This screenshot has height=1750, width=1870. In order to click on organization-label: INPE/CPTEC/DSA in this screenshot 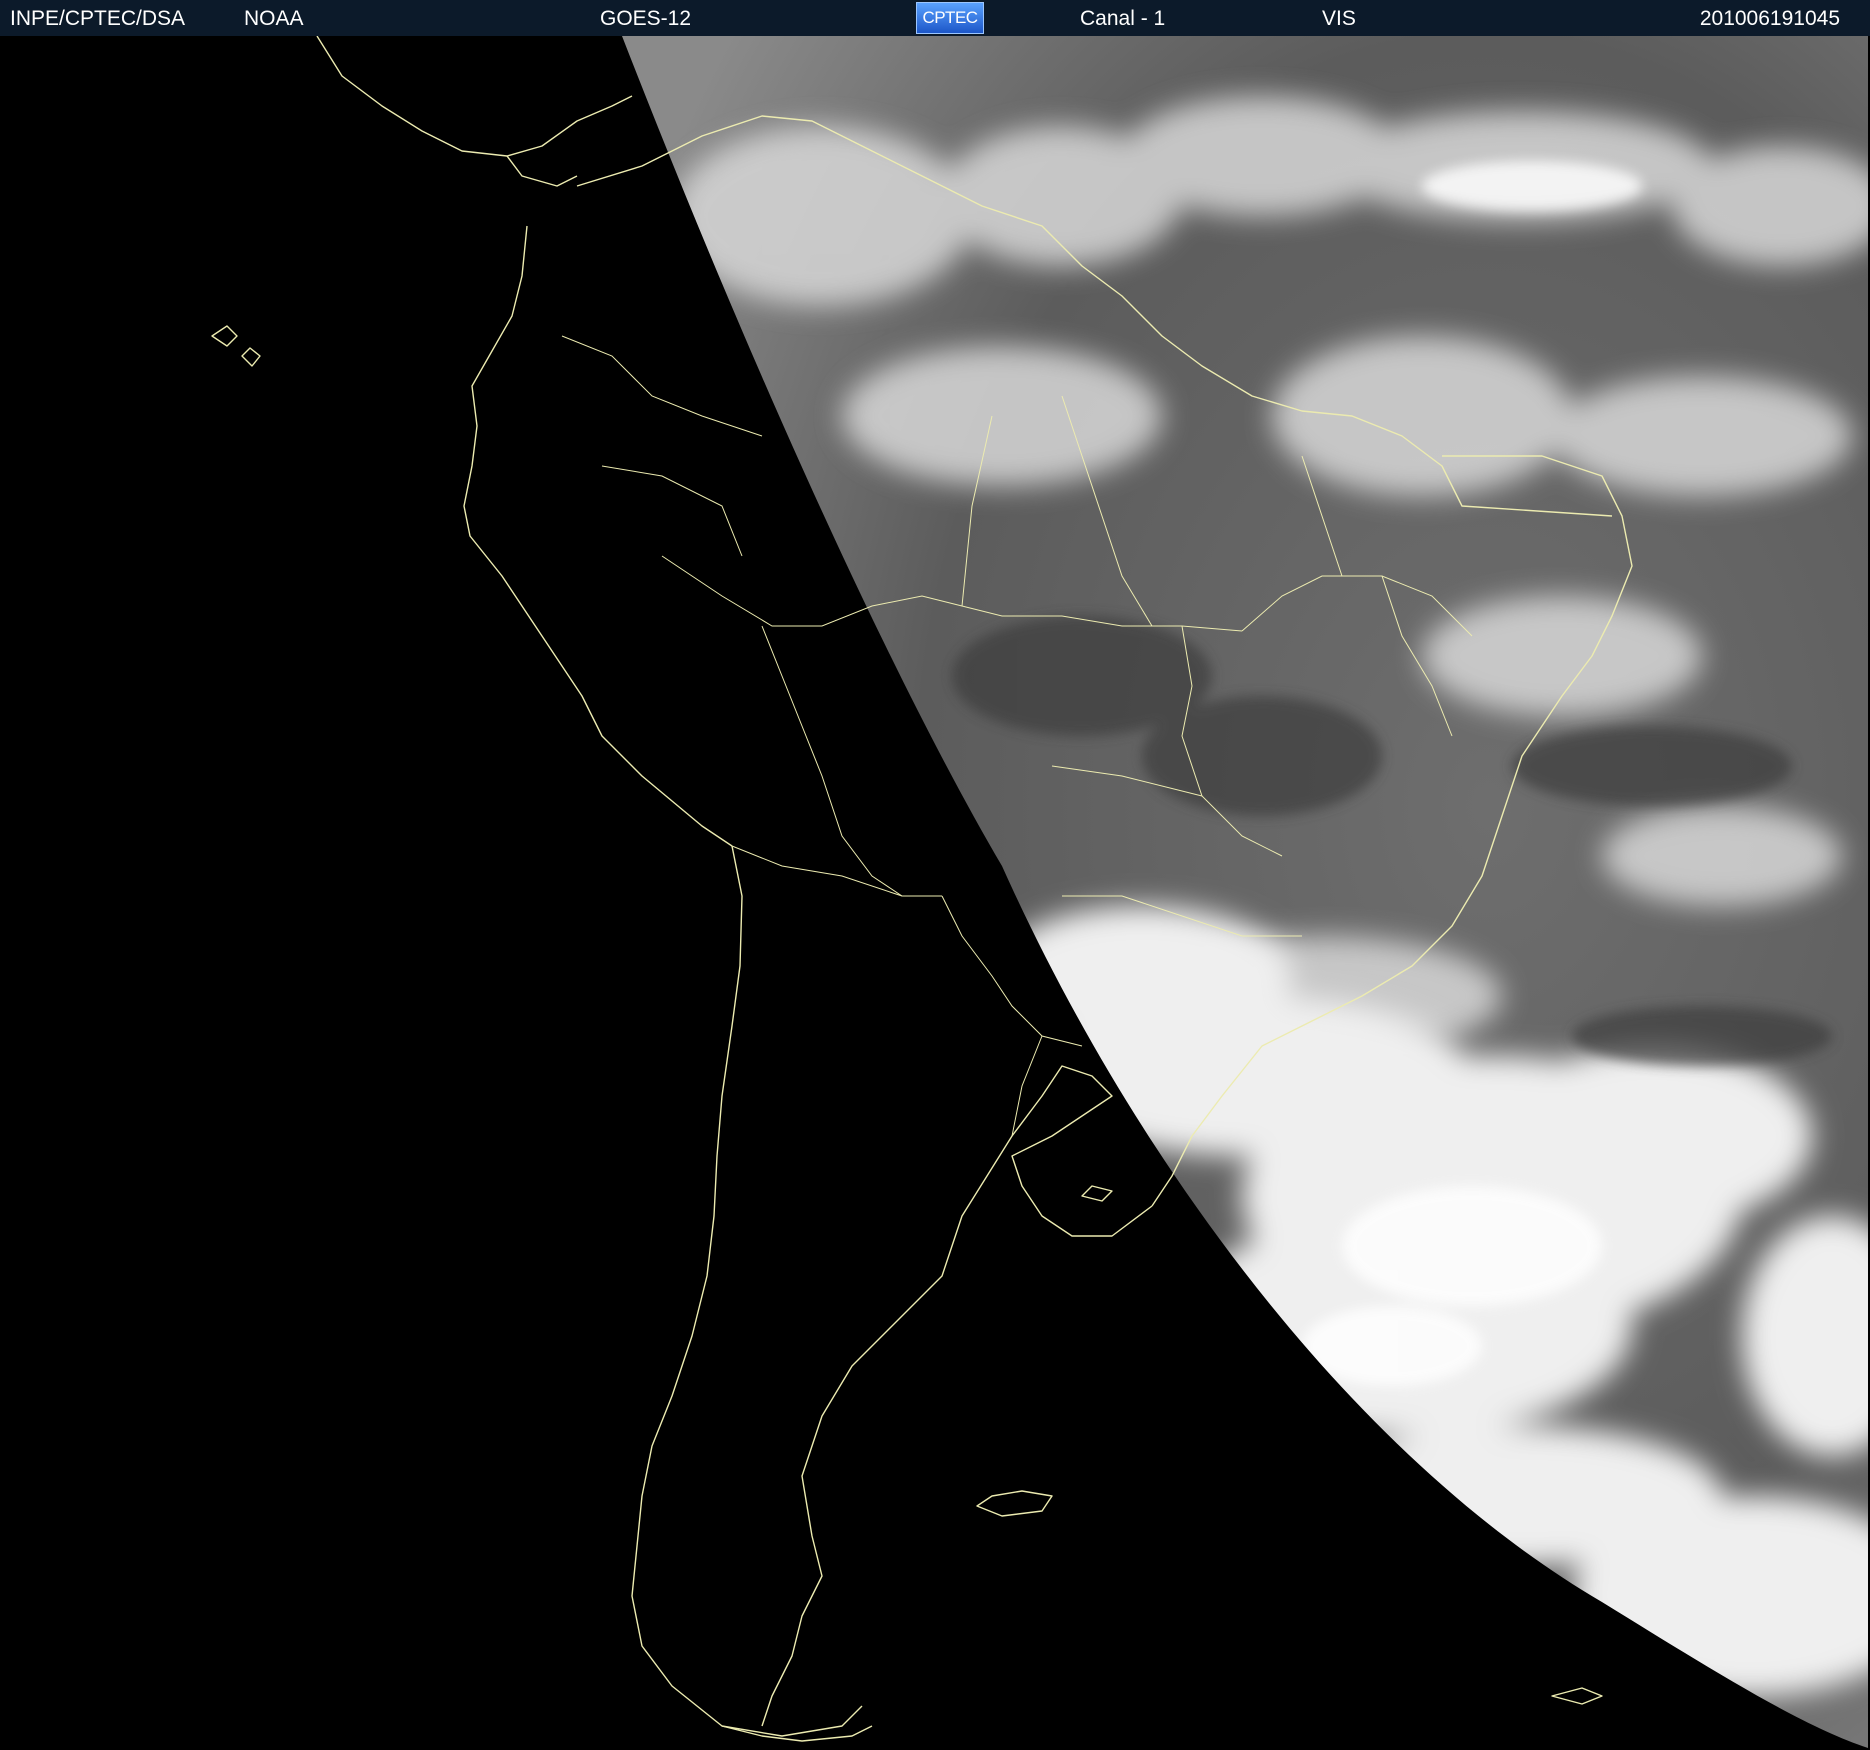, I will do `click(98, 18)`.